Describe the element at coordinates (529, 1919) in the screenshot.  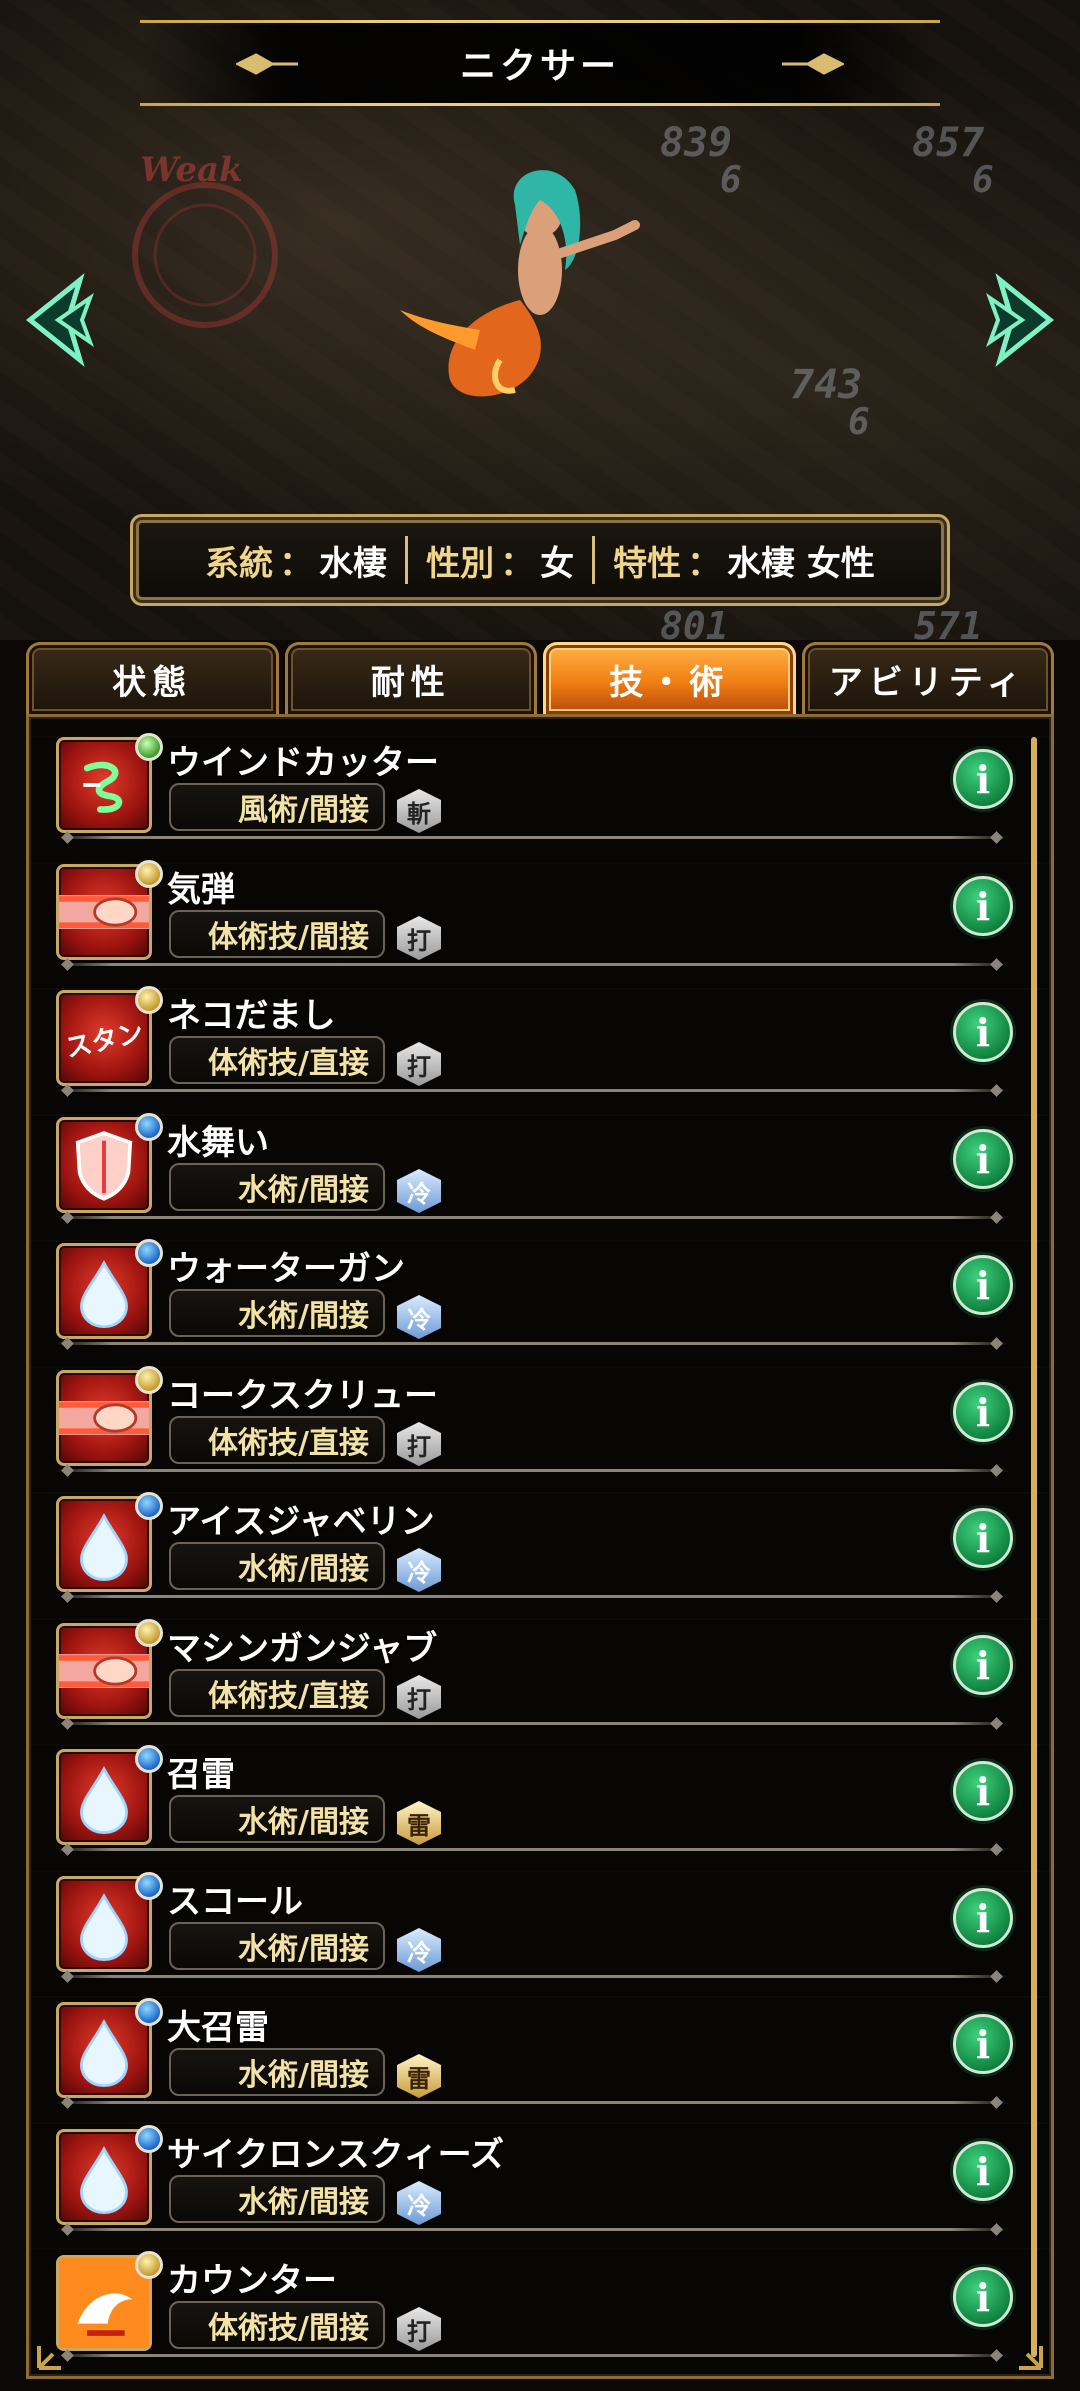
I see `skill-row: スコール 水術/間接冷 i` at that location.